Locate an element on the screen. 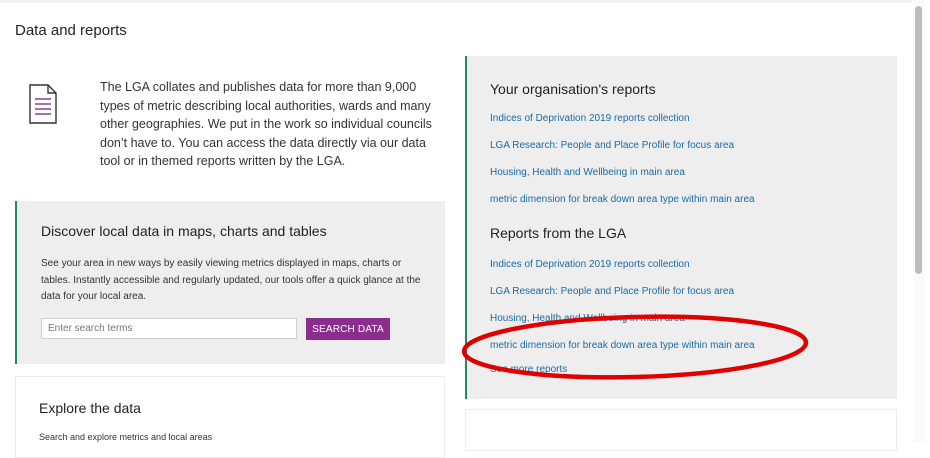  explore-title: Explore the data is located at coordinates (90, 408).